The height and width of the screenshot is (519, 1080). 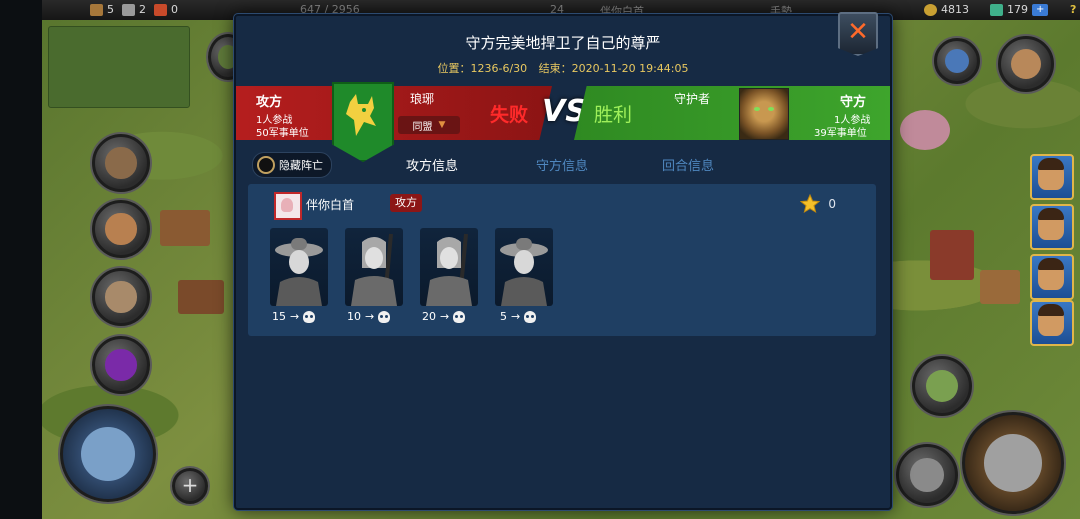 I want to click on unit-count: 20 →, so click(x=444, y=316).